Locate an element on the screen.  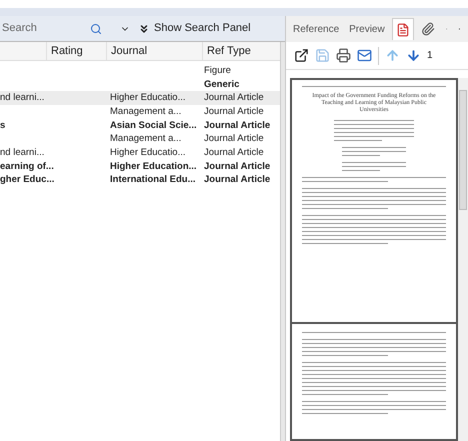
column-header: Journal is located at coordinates (154, 51).